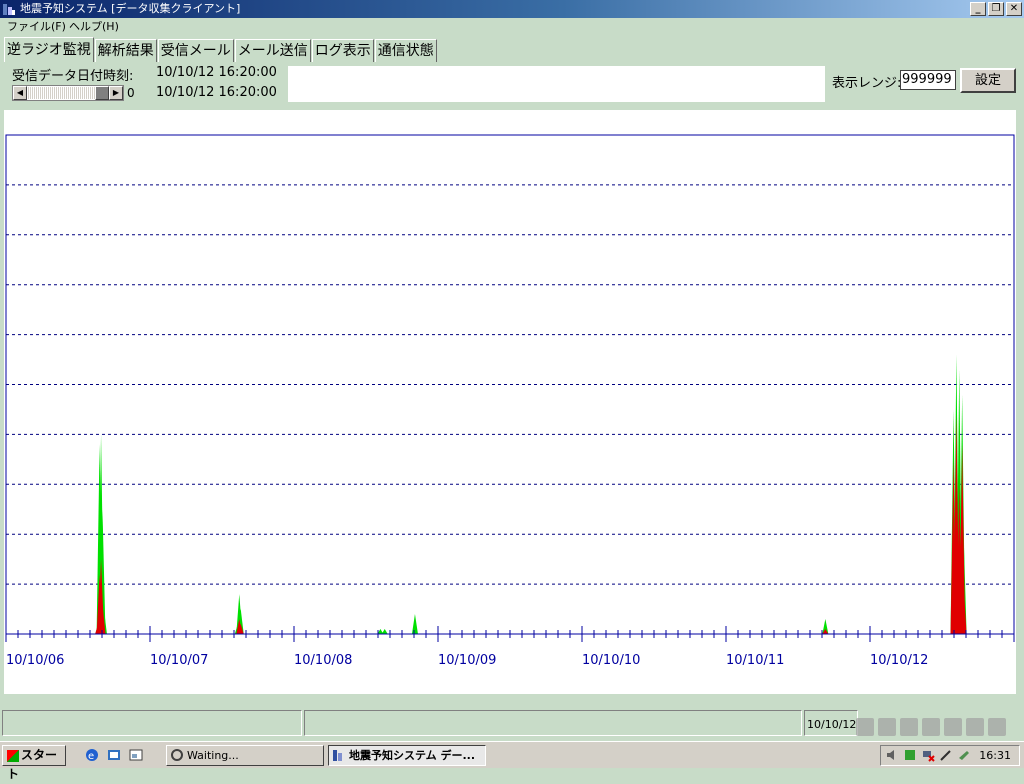 This screenshot has height=784, width=1024. Describe the element at coordinates (867, 83) in the screenshot. I see `range-label: 表示レンジ:` at that location.